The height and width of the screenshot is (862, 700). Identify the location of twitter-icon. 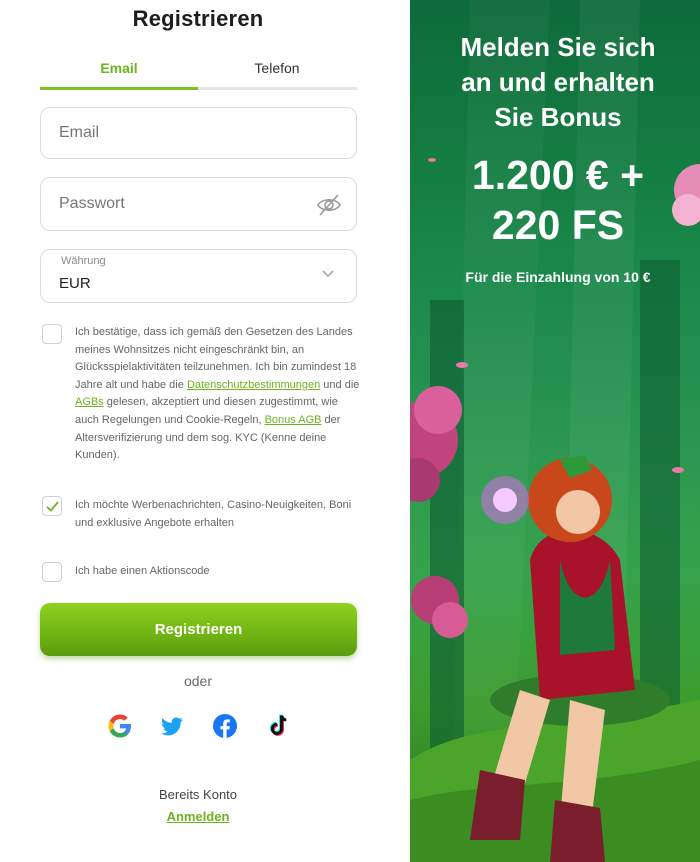
(172, 726).